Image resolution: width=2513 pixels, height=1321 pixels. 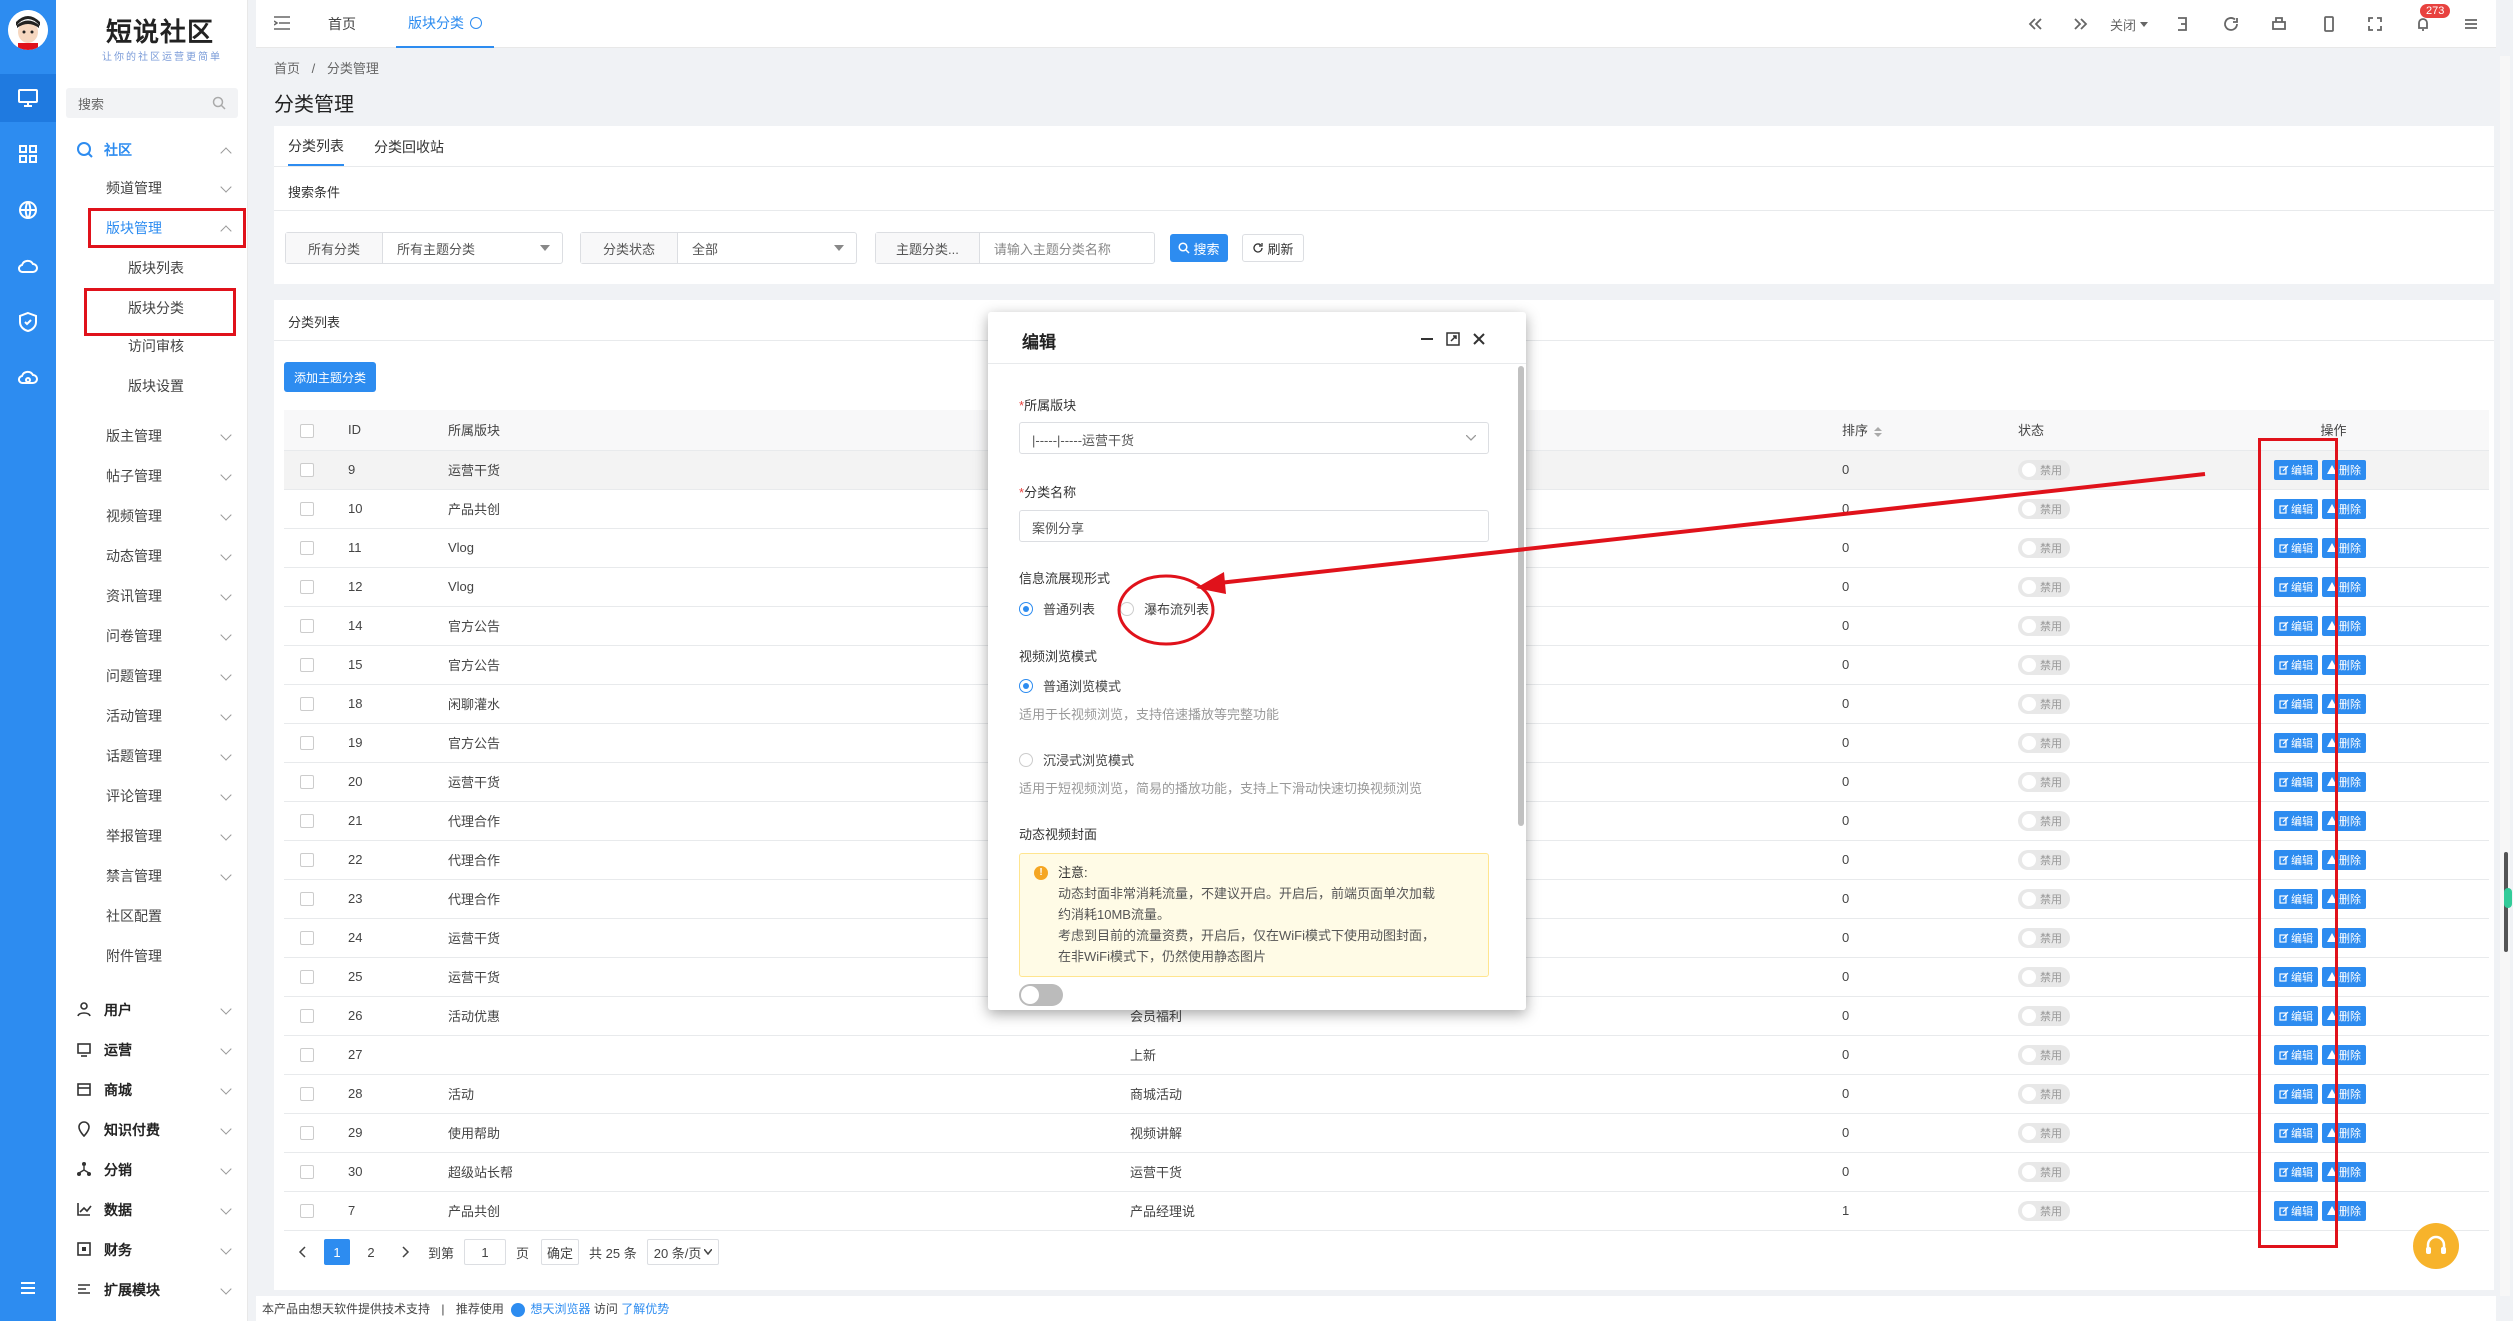 I want to click on annotation-arrowhead, so click(x=1211, y=583).